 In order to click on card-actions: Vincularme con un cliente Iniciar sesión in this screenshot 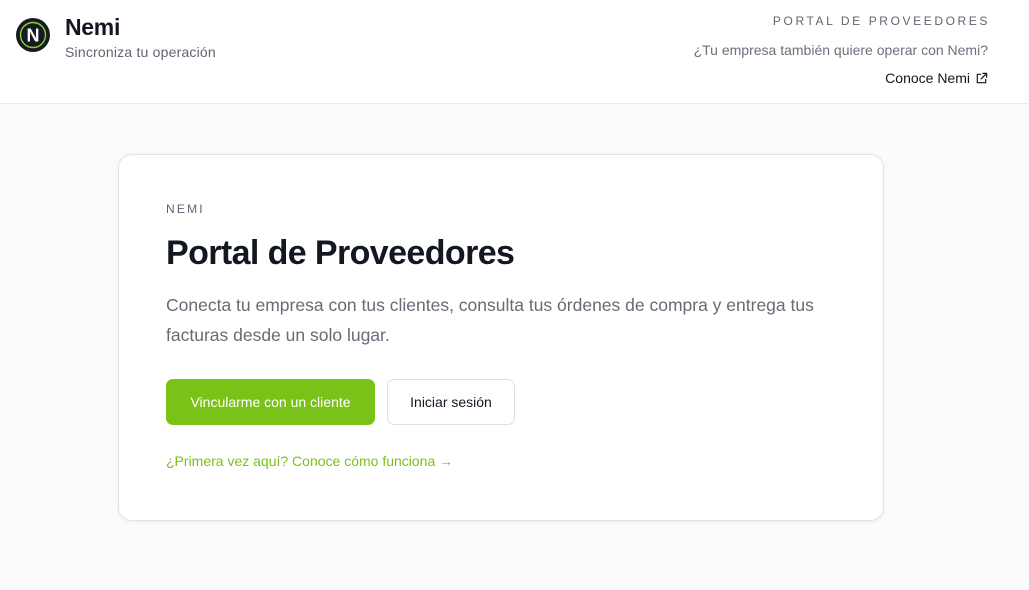, I will do `click(340, 402)`.